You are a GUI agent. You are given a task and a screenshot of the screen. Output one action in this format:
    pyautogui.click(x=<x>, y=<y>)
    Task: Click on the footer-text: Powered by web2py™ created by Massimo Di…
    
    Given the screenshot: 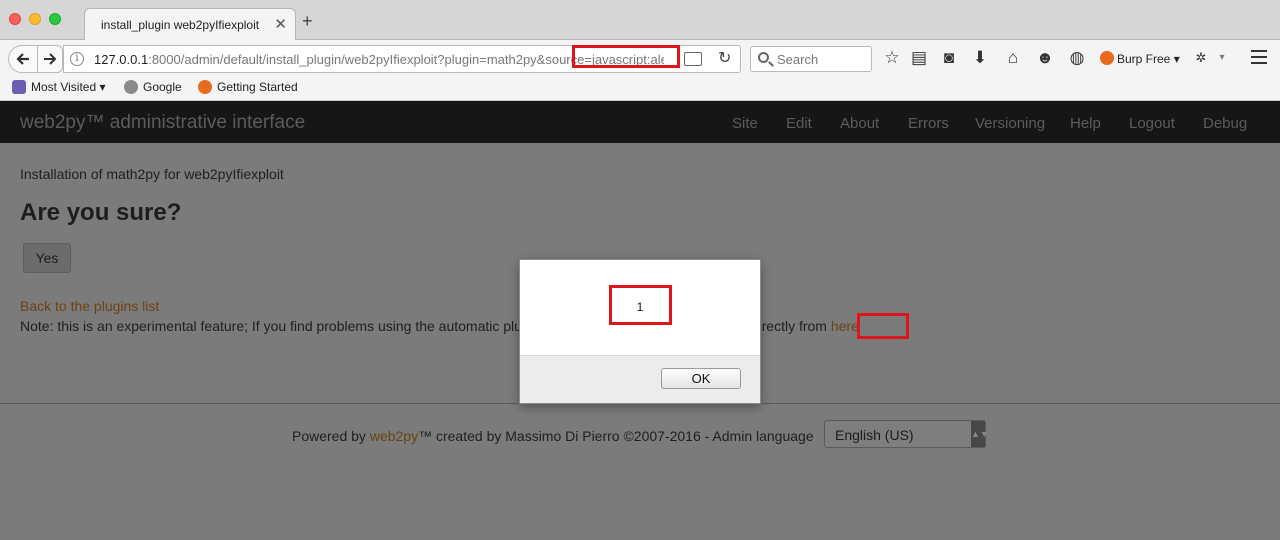 What is the action you would take?
    pyautogui.click(x=553, y=436)
    